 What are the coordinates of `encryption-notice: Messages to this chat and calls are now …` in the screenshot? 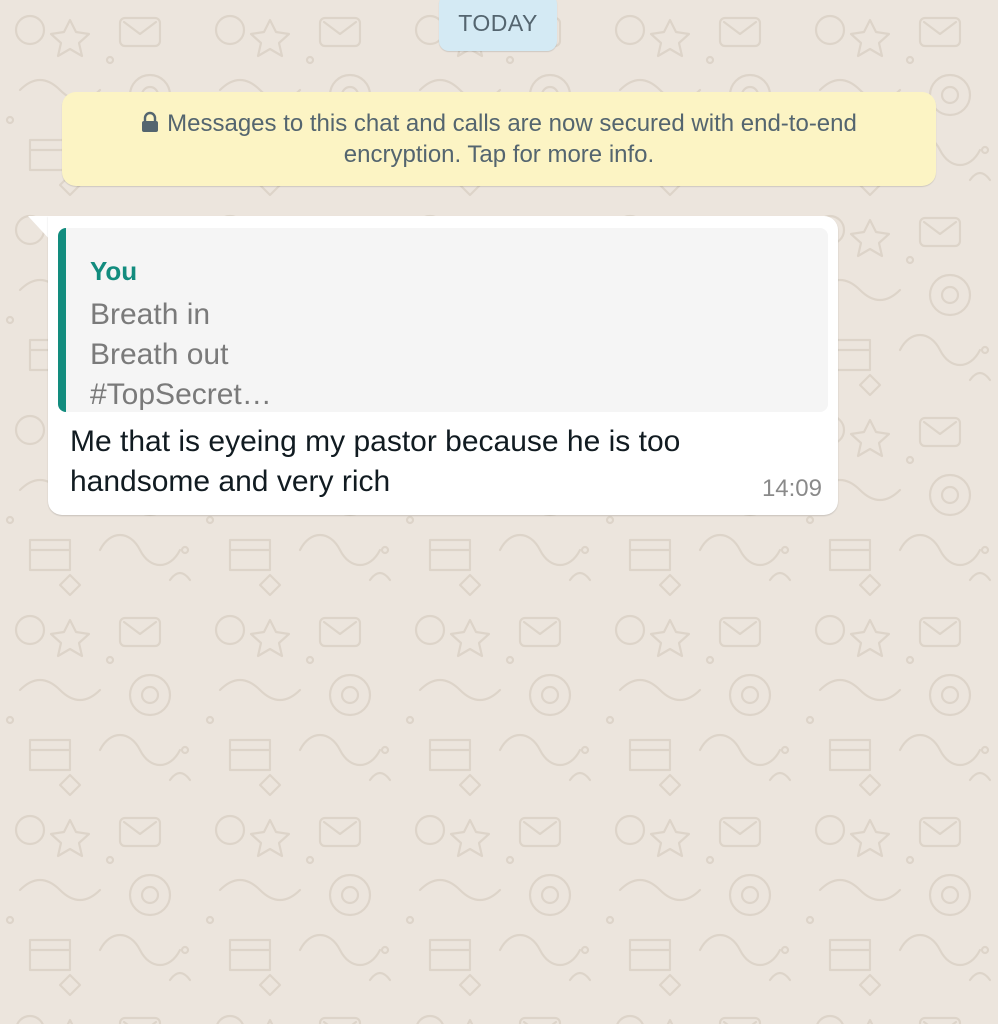 It's located at (499, 139).